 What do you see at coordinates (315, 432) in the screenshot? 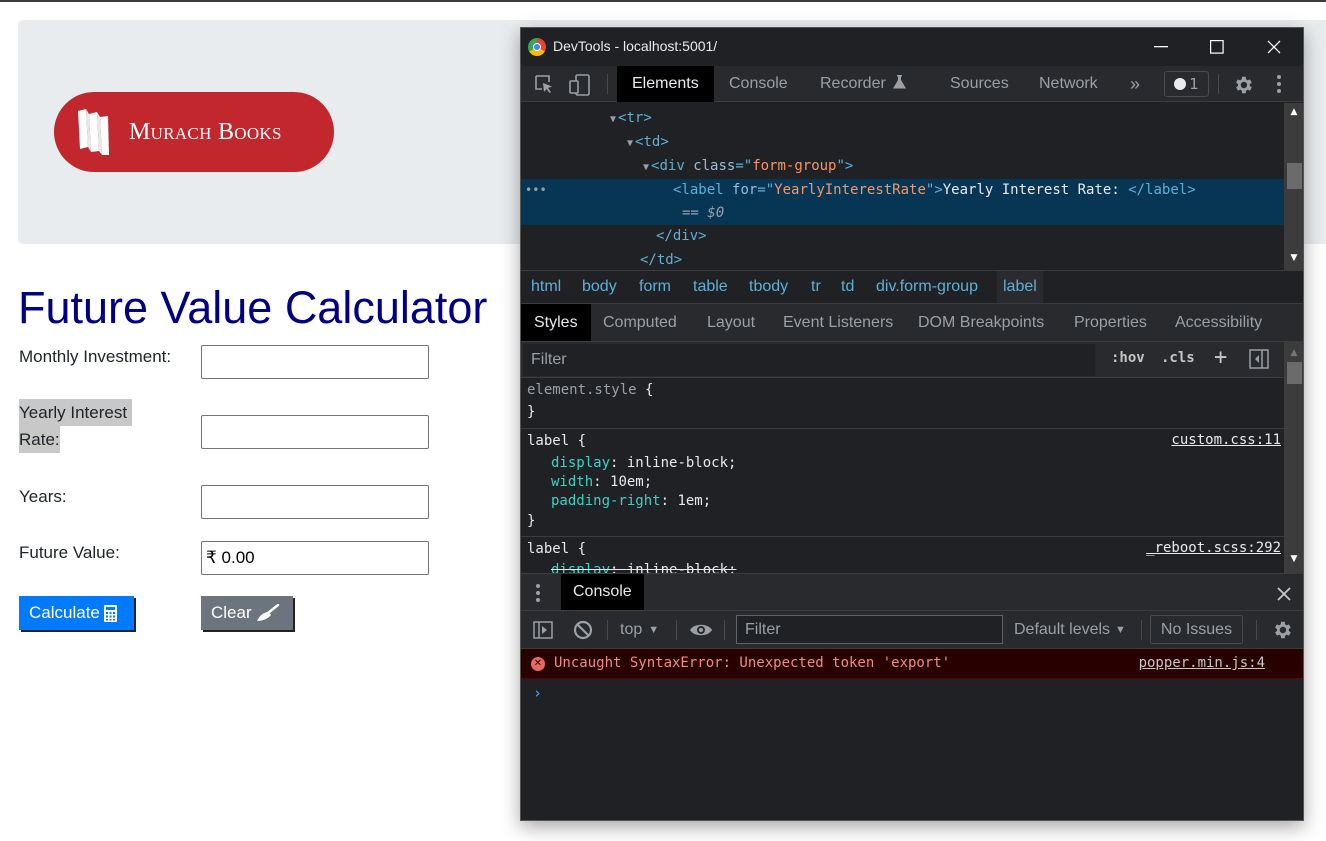
I see `yearly-interest-rate-input` at bounding box center [315, 432].